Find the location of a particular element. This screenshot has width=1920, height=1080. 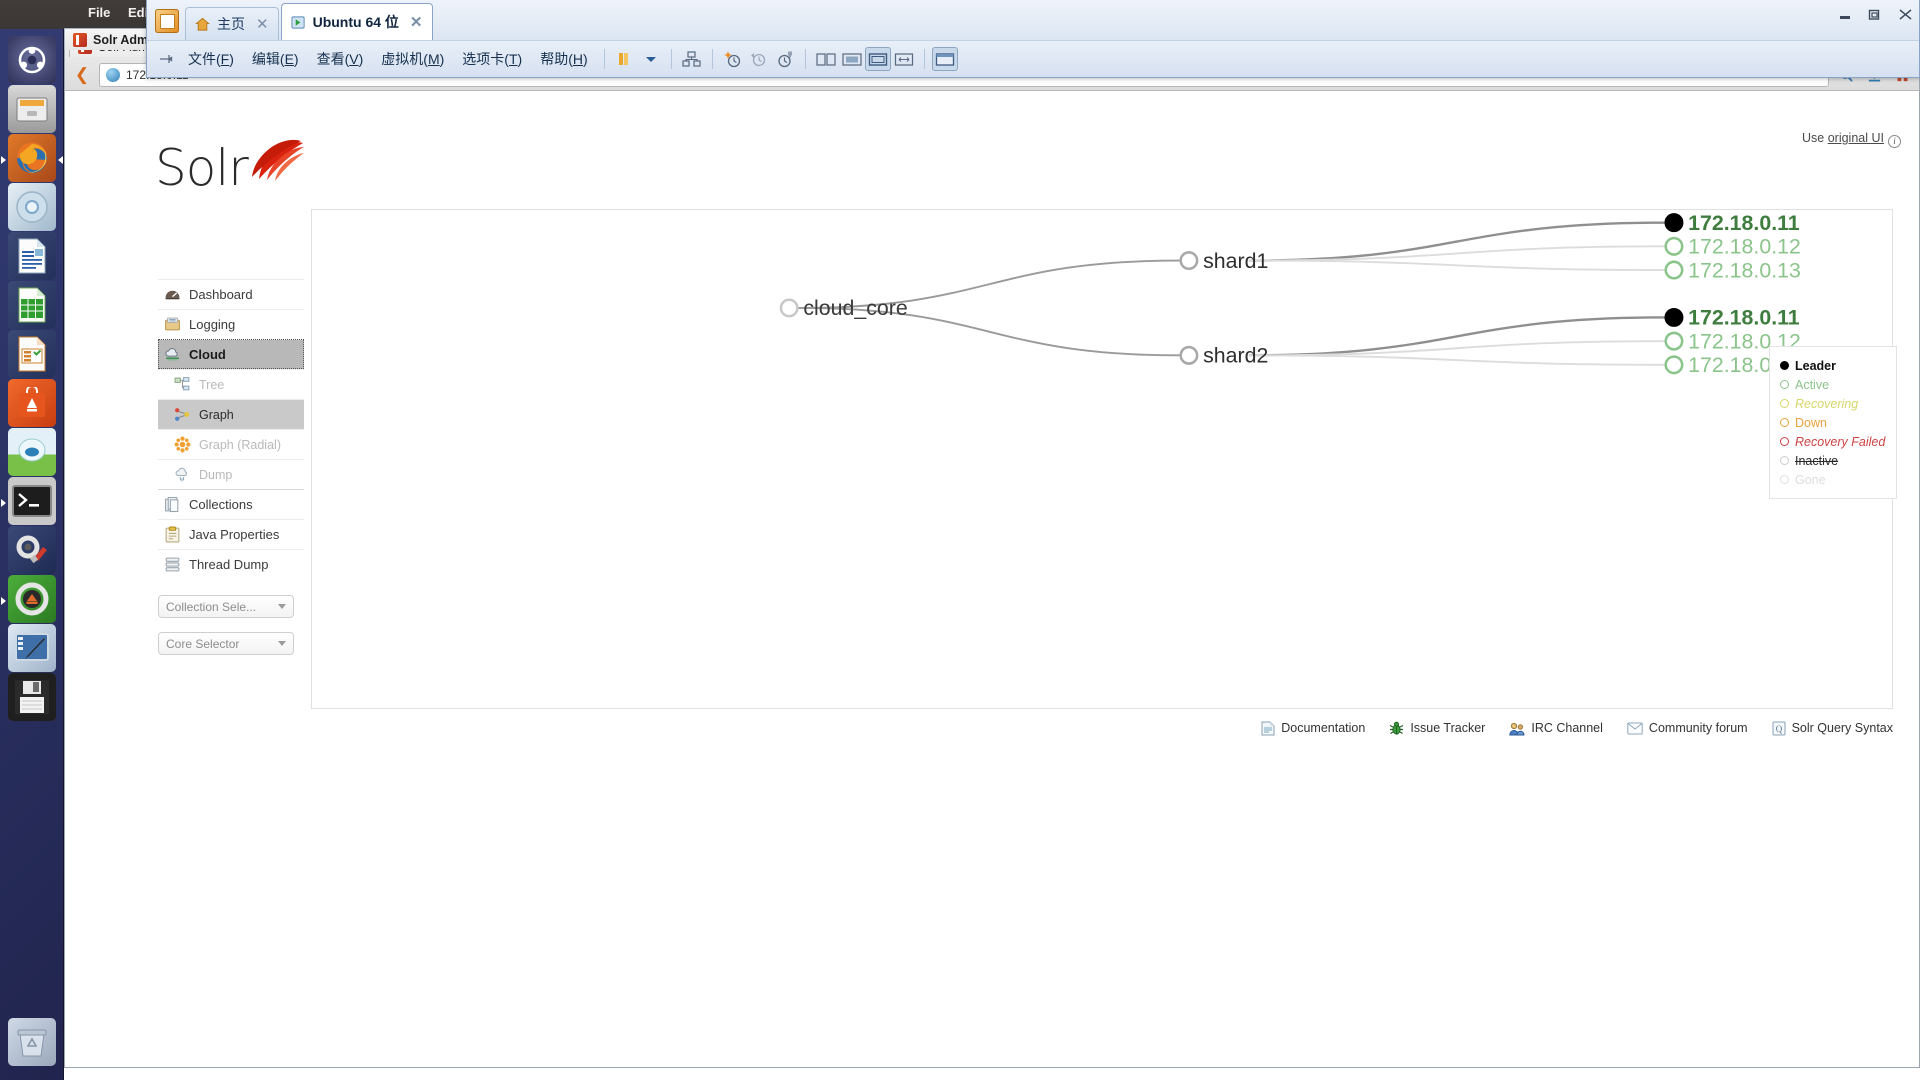

graph-node-shard-1: shard1 is located at coordinates (1224, 261).